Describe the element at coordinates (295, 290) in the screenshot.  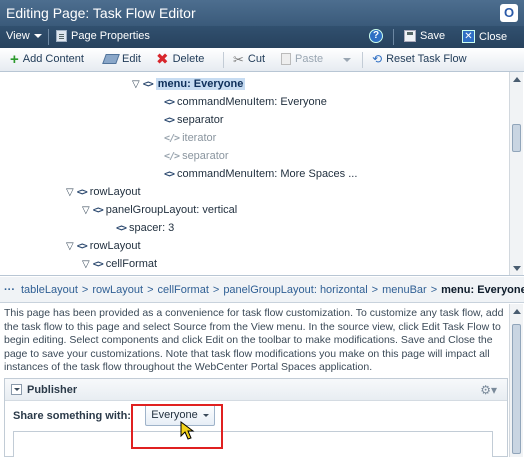
I see `breadcrumb-item: panelGroupLayout: horizontal` at that location.